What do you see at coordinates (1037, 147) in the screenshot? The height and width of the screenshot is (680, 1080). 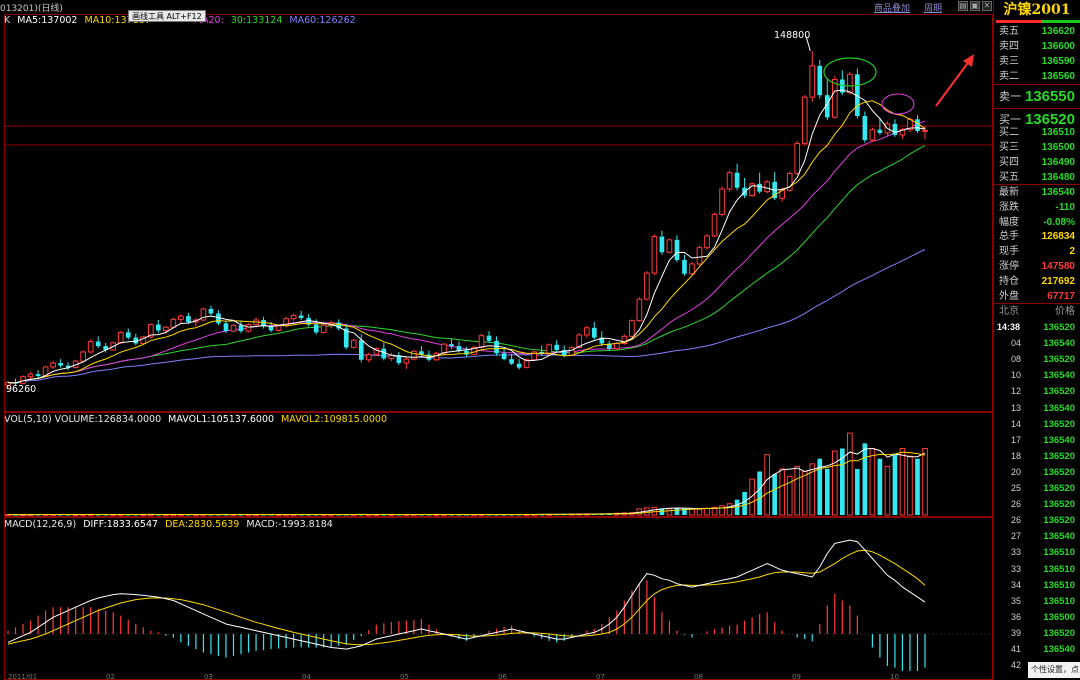 I see `bid-row: 买三 136500` at bounding box center [1037, 147].